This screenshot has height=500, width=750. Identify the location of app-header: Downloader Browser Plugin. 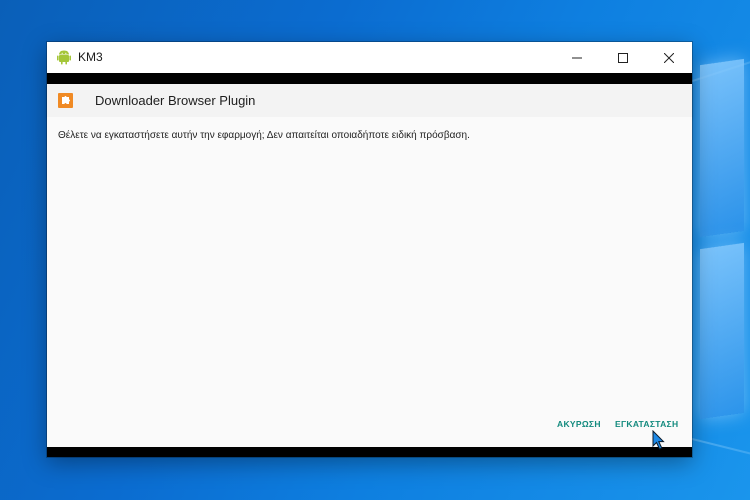
(369, 100).